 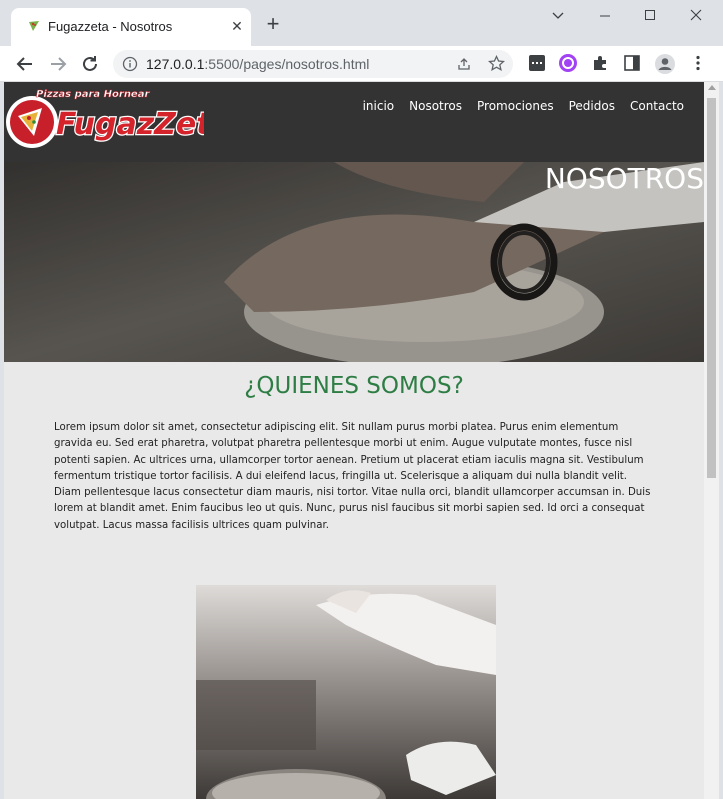 What do you see at coordinates (25, 64) in the screenshot?
I see `back-icon` at bounding box center [25, 64].